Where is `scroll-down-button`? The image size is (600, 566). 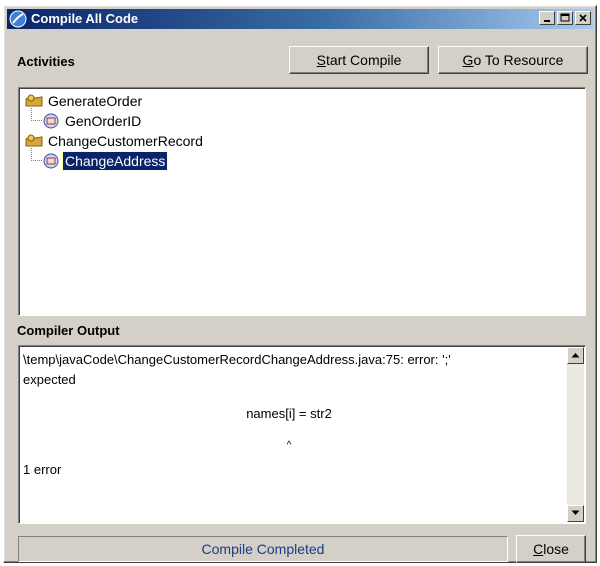 scroll-down-button is located at coordinates (575, 513).